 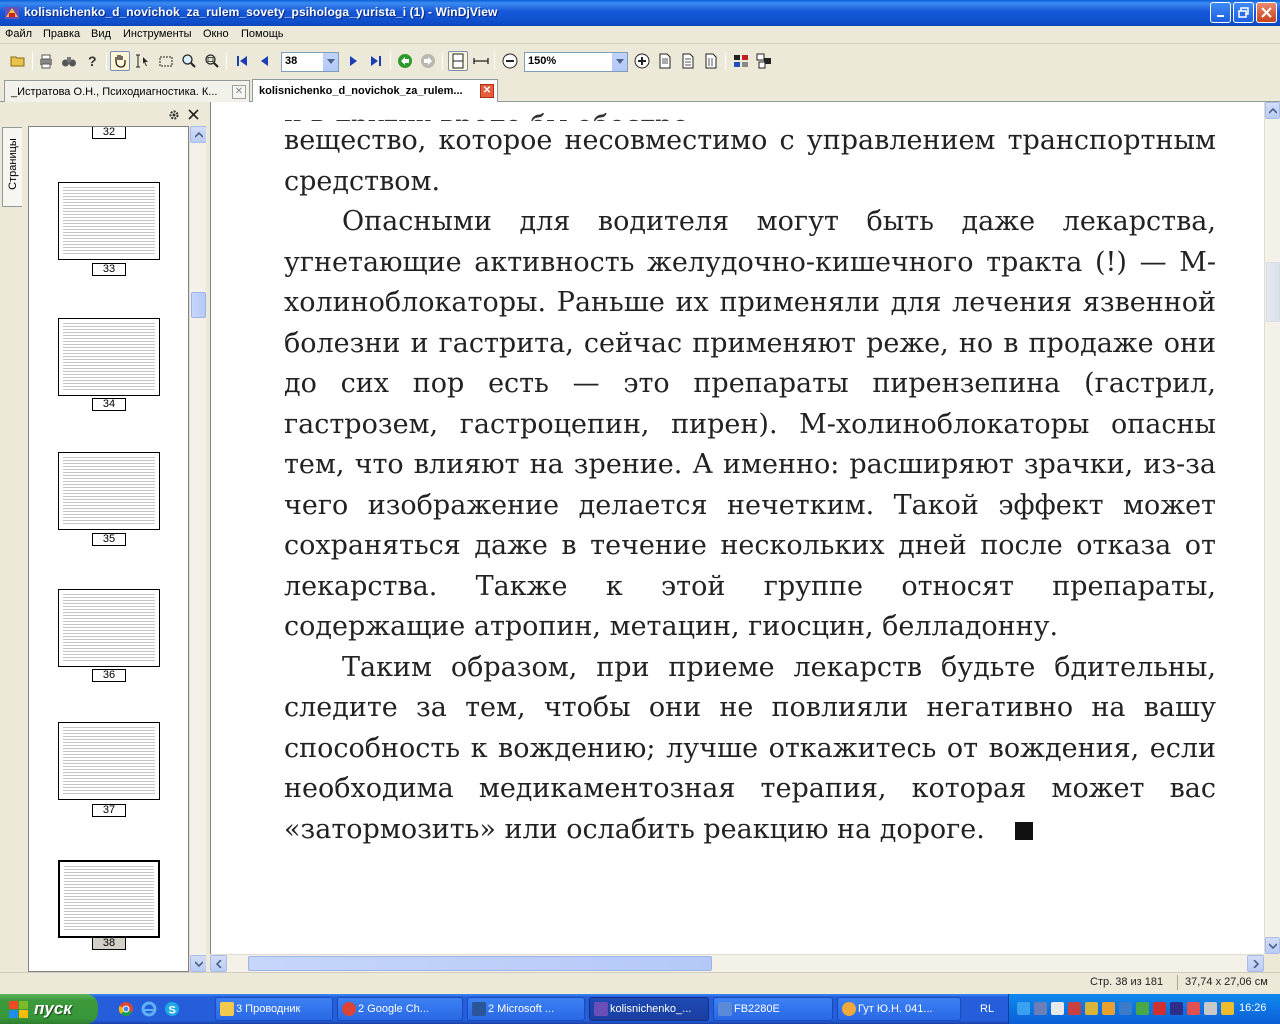 I want to click on display-mode-button, so click(x=741, y=61).